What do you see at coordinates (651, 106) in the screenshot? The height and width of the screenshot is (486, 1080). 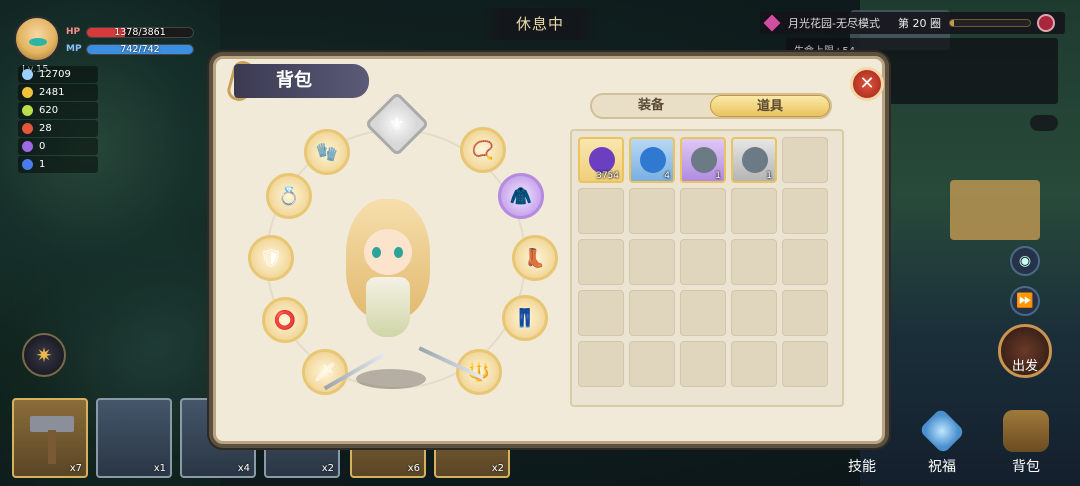 I see `tab-equipment: 装备` at bounding box center [651, 106].